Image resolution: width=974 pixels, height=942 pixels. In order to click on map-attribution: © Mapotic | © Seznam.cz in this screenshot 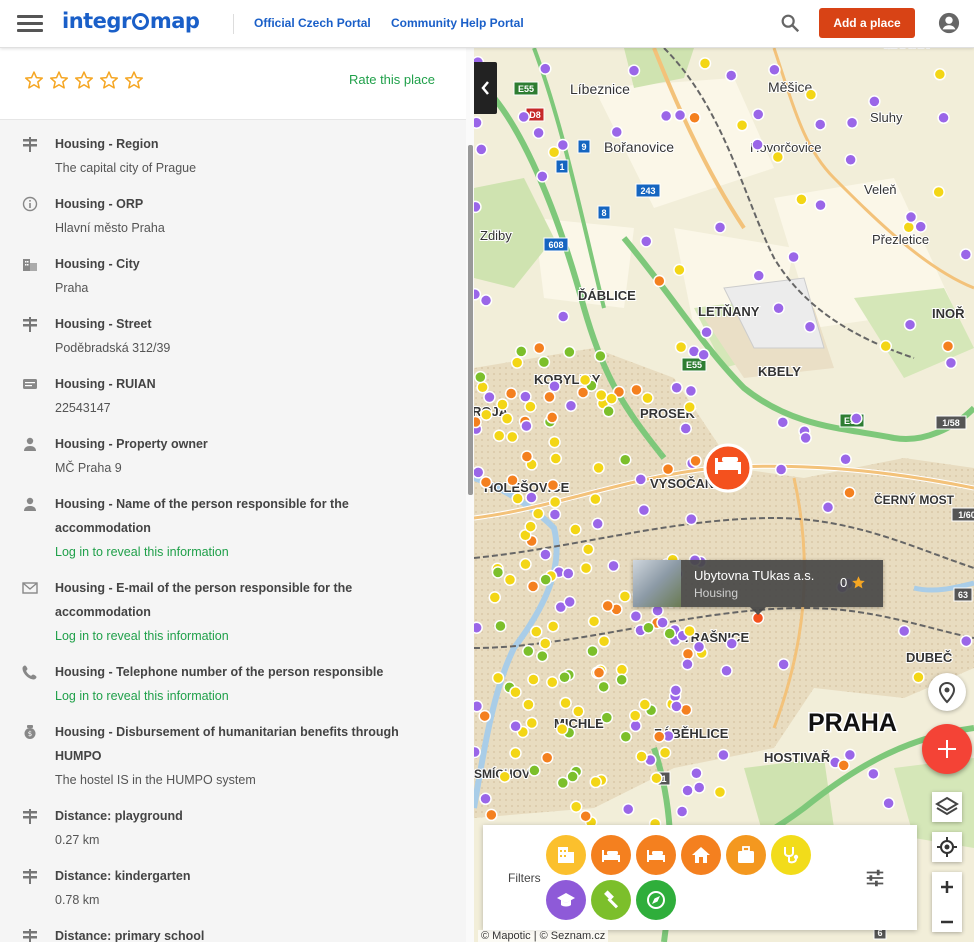, I will do `click(543, 936)`.